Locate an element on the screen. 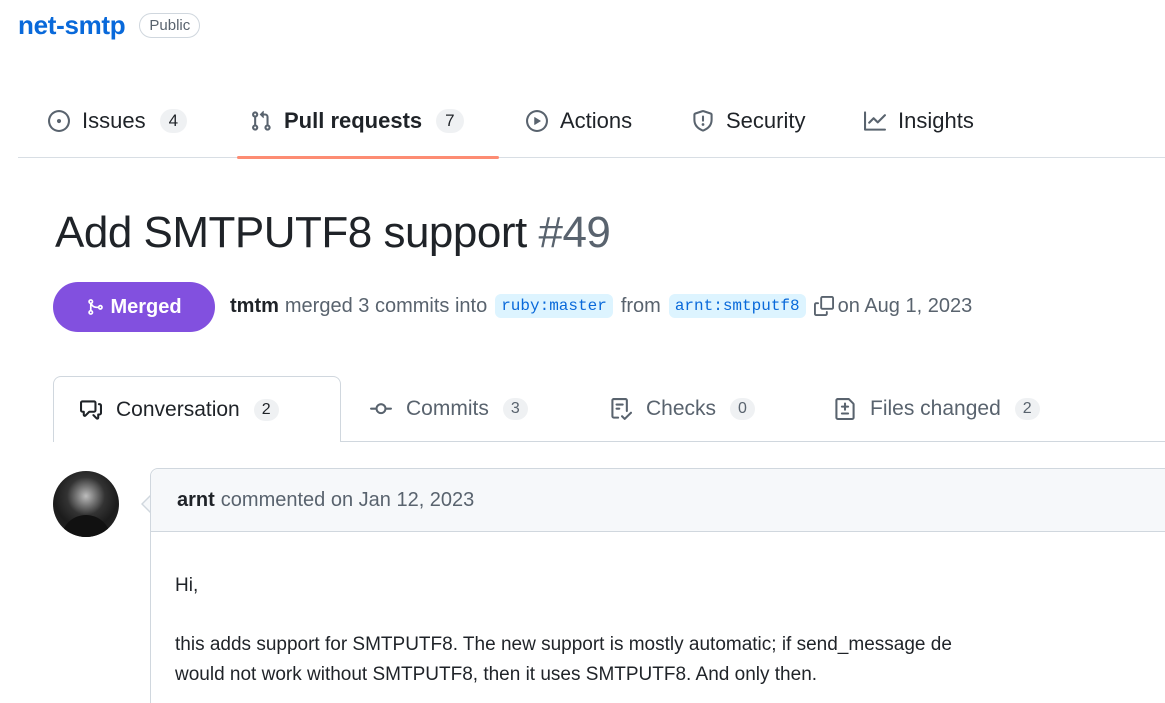  nav-tab-issues-count: 4 is located at coordinates (173, 121).